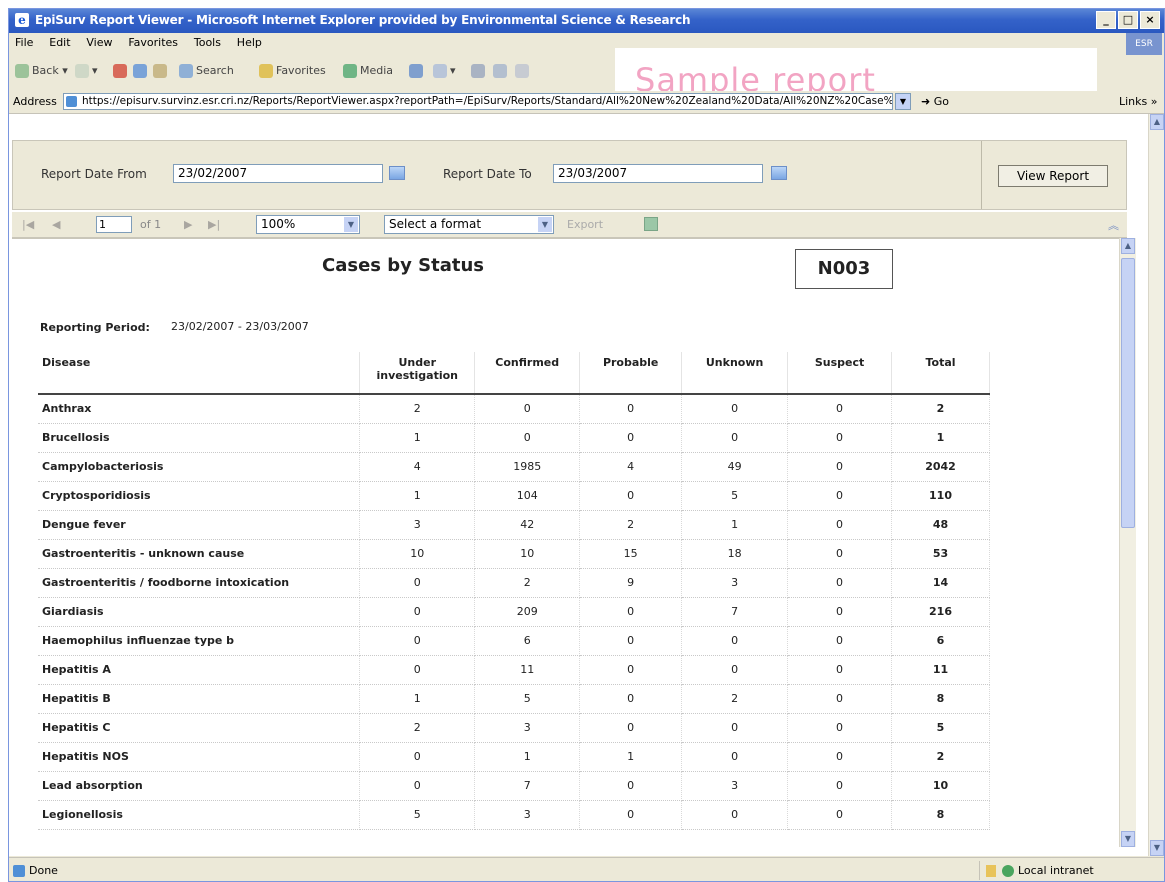 The width and height of the screenshot is (1165, 882). What do you see at coordinates (22, 71) in the screenshot?
I see `back-arrow-icon` at bounding box center [22, 71].